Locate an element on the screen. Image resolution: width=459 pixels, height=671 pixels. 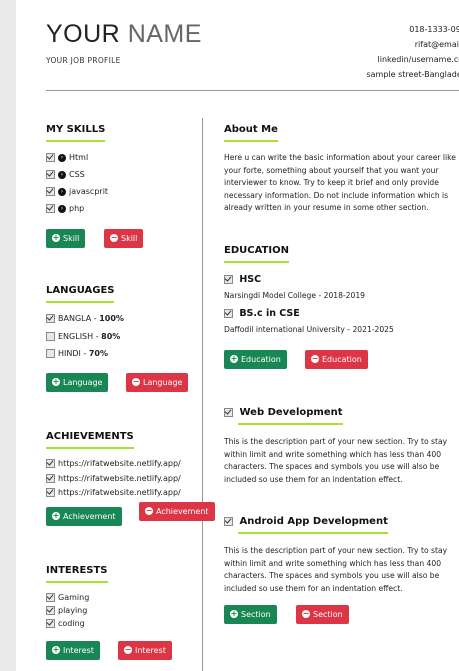
education-underline is located at coordinates (256, 262).